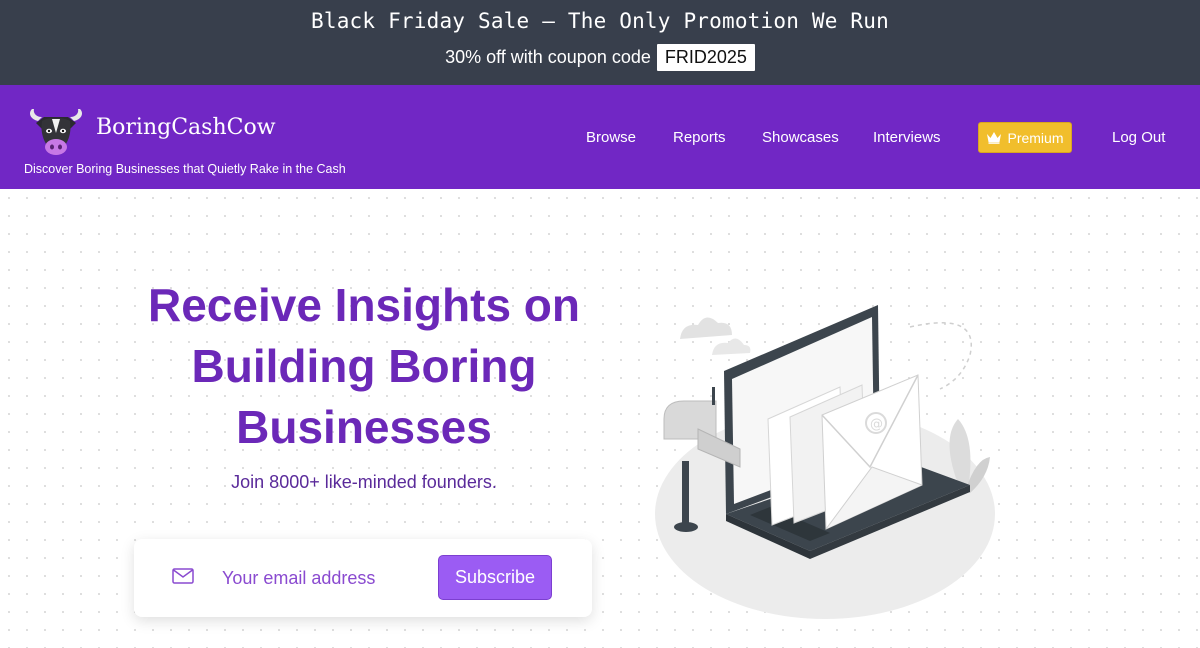  Describe the element at coordinates (1138, 137) in the screenshot. I see `logout-link: Log Out` at that location.